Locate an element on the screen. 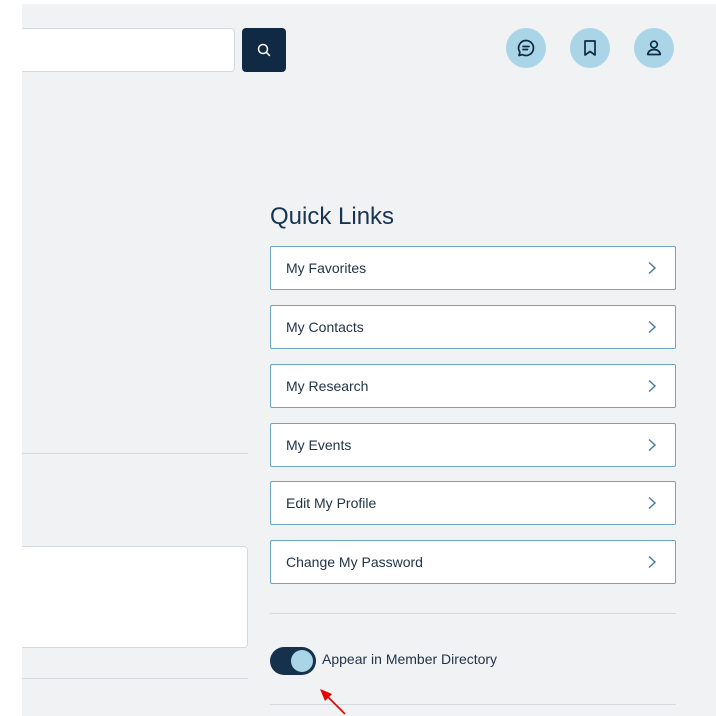 The height and width of the screenshot is (716, 716). quick-link-my-favorites: My Favorites is located at coordinates (473, 268).